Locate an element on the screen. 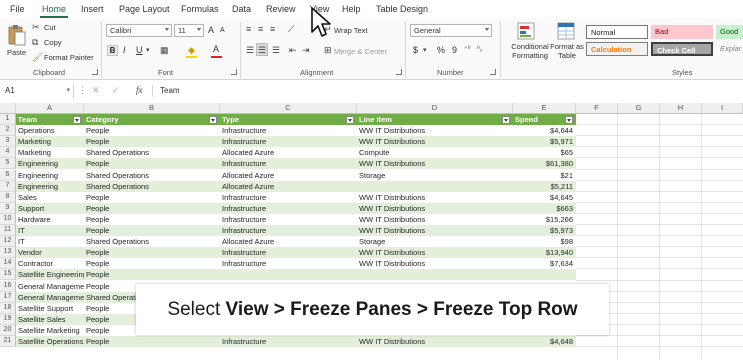 Image resolution: width=743 pixels, height=360 pixels. table-cell: Contractor is located at coordinates (50, 263).